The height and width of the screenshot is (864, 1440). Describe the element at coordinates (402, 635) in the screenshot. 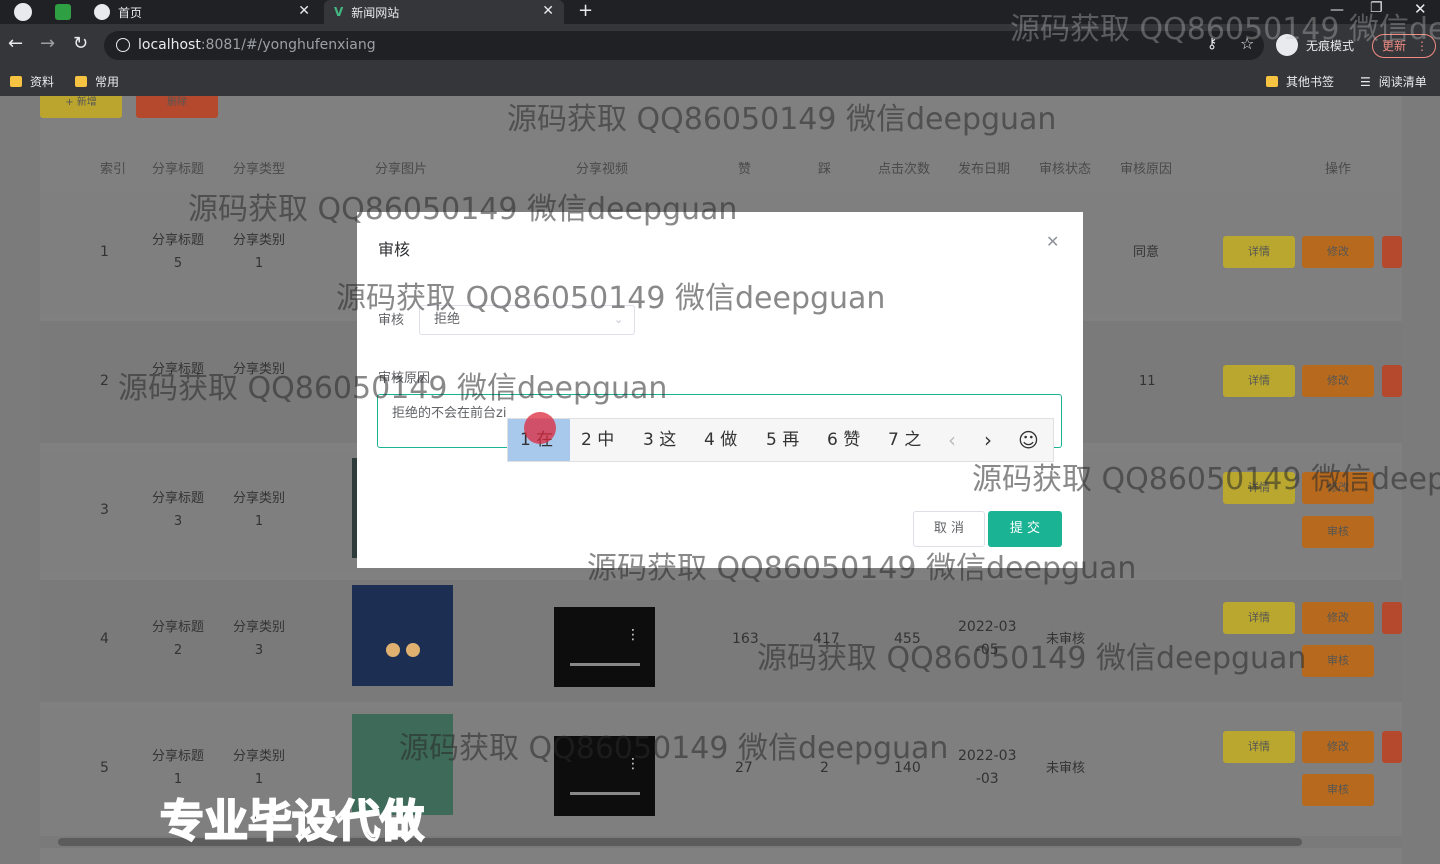

I see `share-image` at that location.